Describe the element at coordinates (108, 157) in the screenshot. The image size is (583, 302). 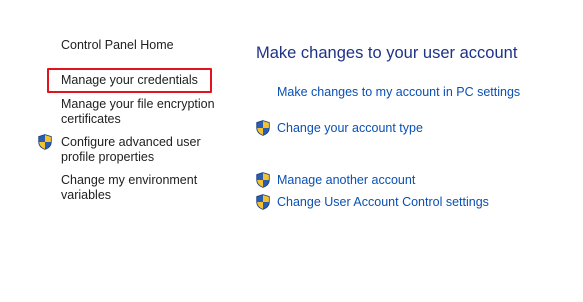
I see `configure-advanced-profile-label-line2: profile properties` at that location.